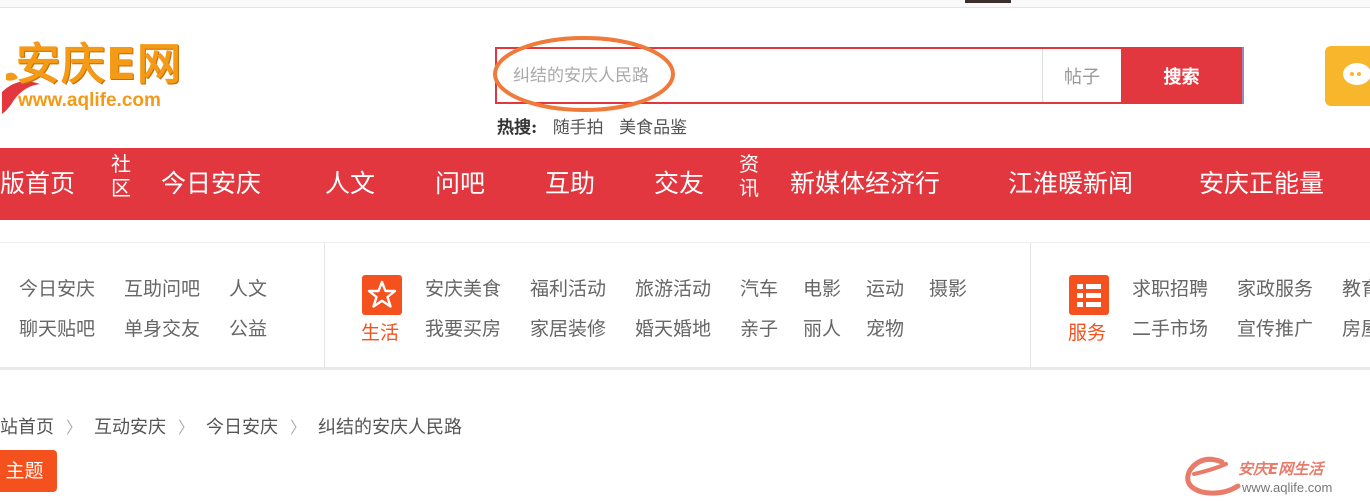 The image size is (1370, 502). I want to click on chat-bubble-icon, so click(1356, 74).